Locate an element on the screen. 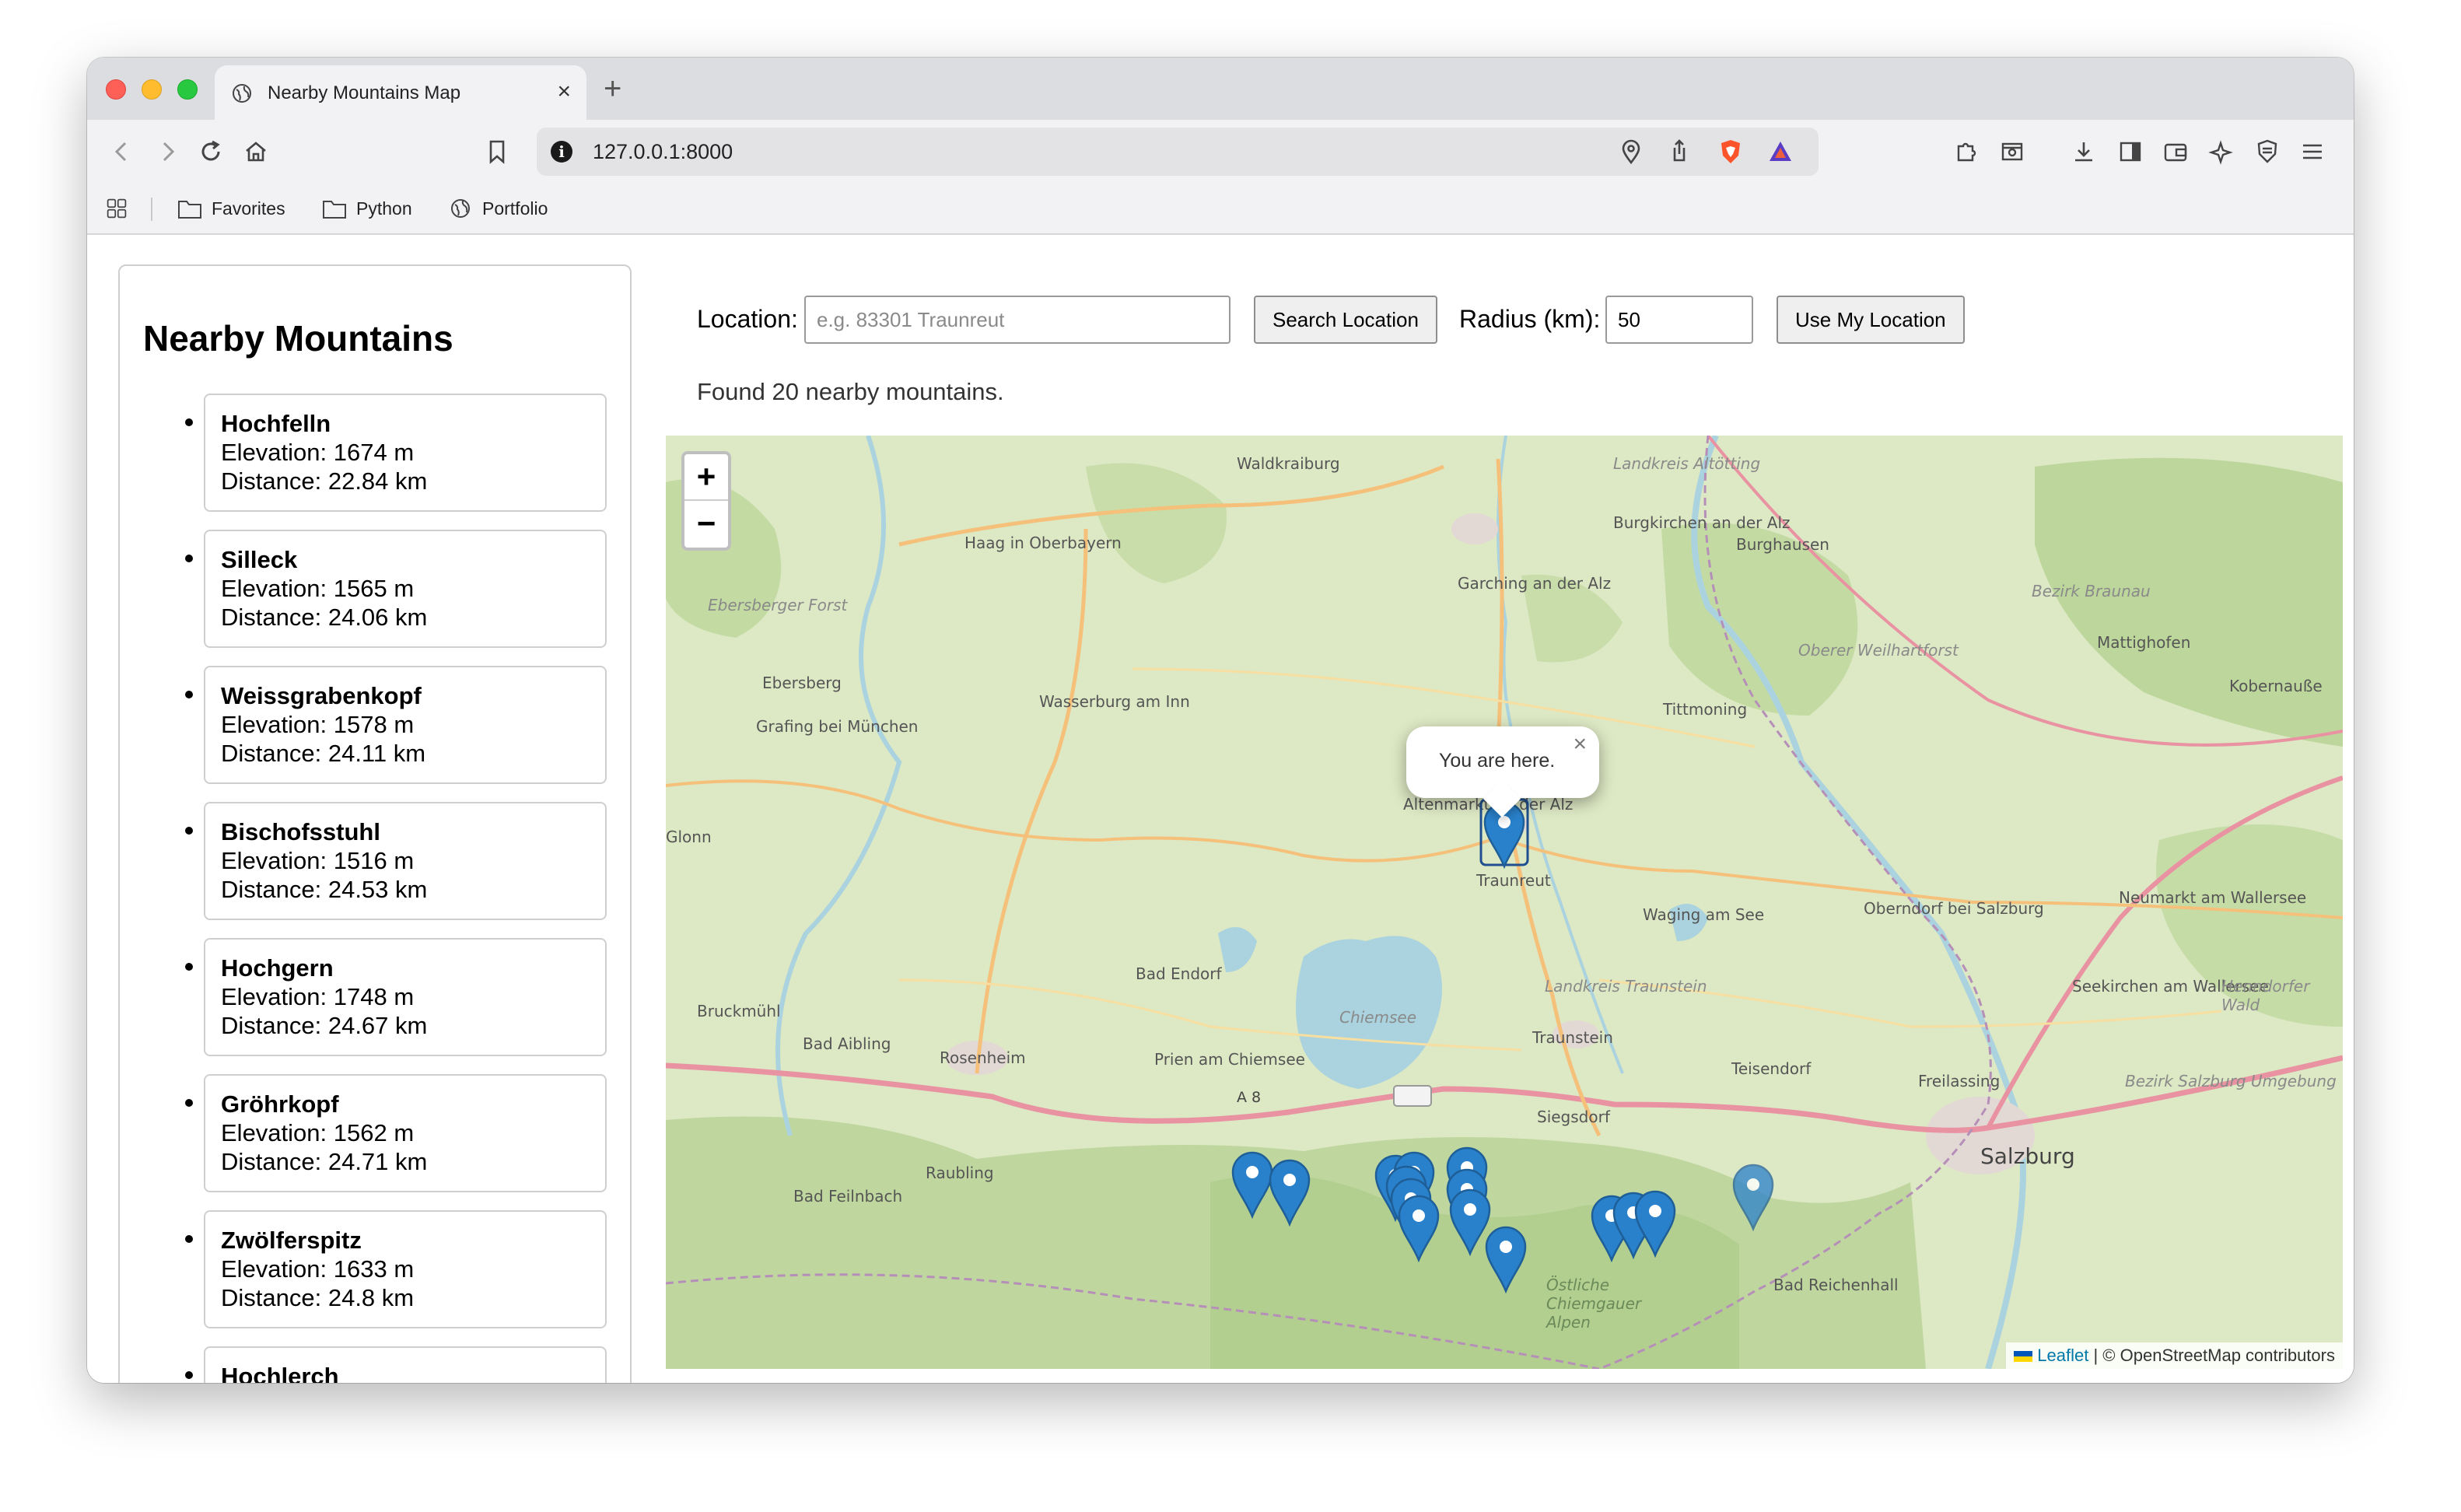 The width and height of the screenshot is (2461, 1512). bookmarks-bar: Favorites Python Portfolio is located at coordinates (1220, 210).